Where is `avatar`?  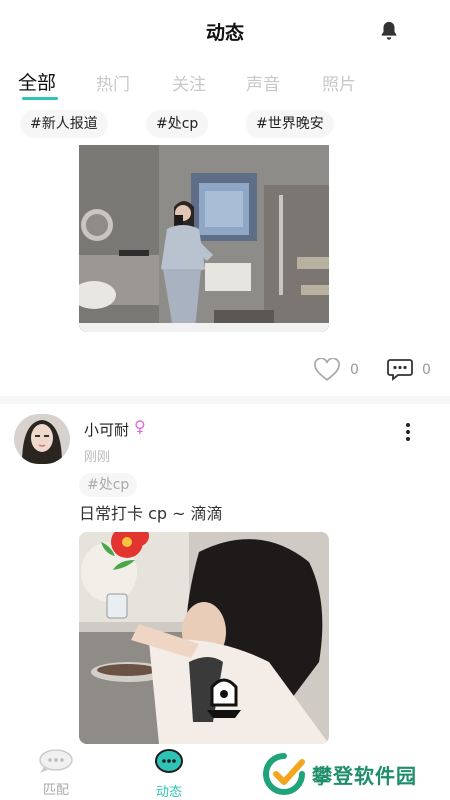
avatar is located at coordinates (42, 439).